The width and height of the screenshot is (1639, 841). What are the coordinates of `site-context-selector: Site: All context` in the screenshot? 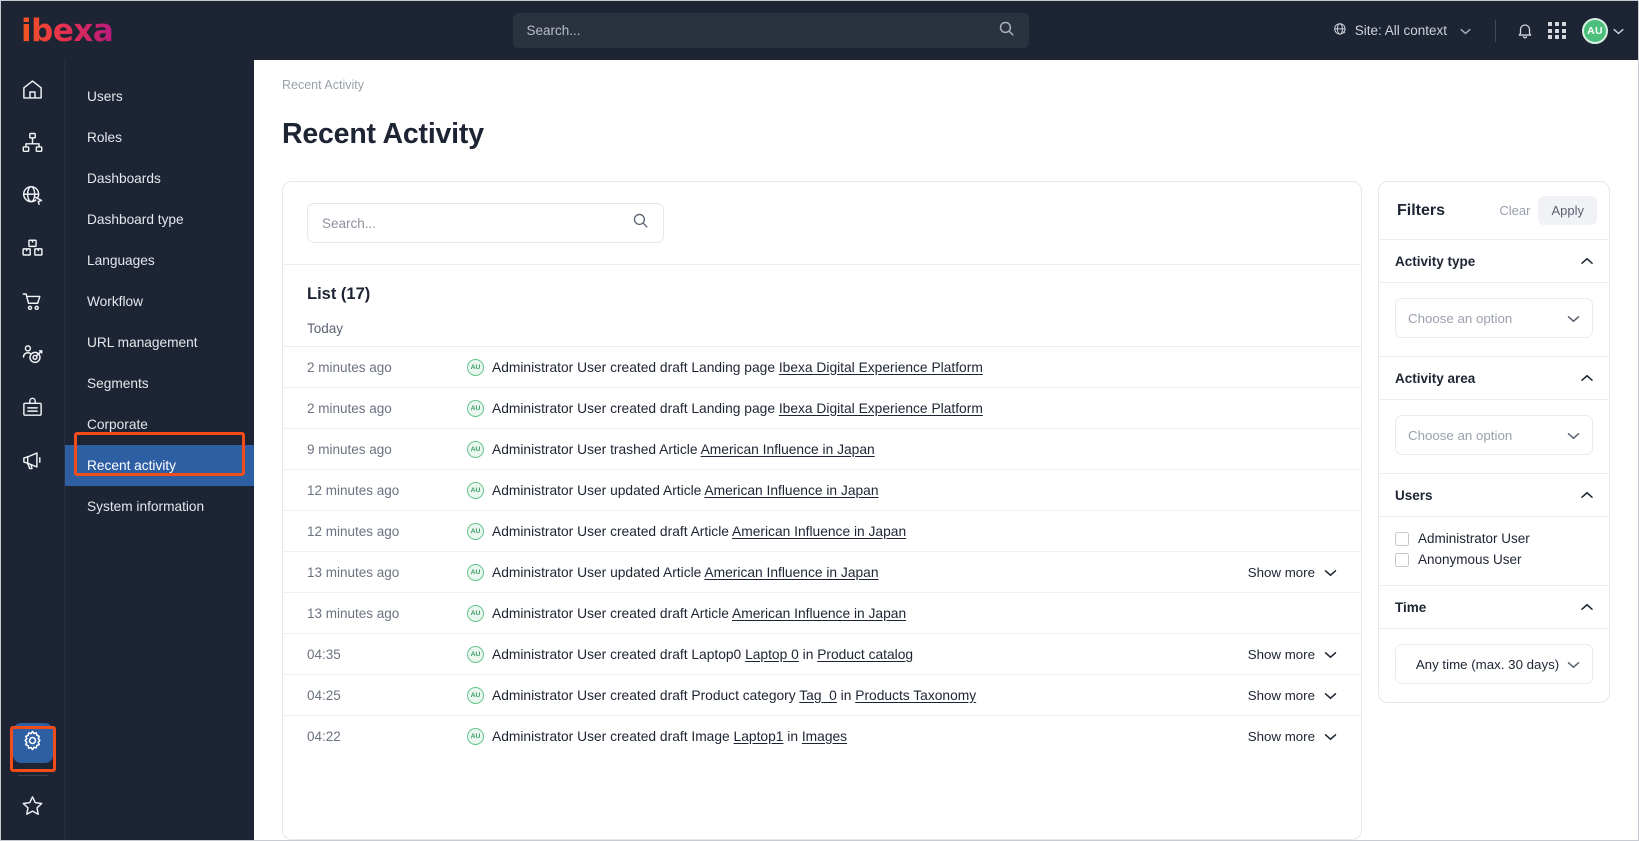 It's located at (1402, 31).